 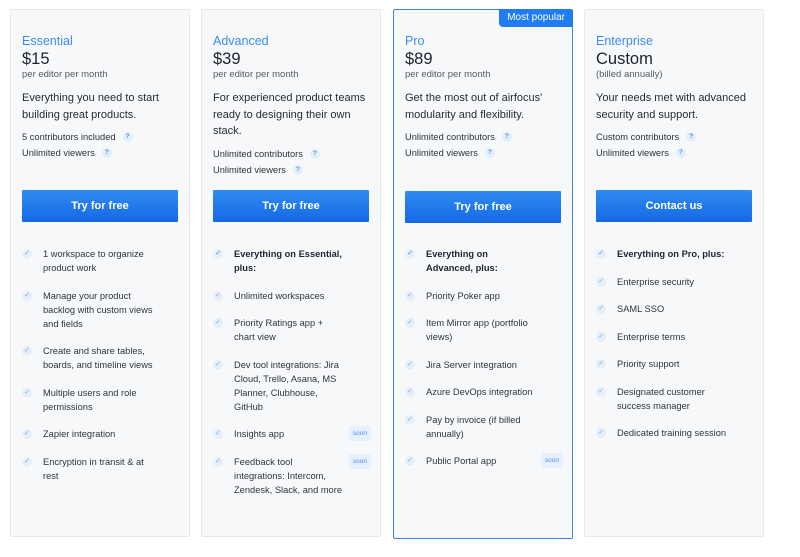 I want to click on feature-item: ✓ Designated customer success manager, so click(x=675, y=399).